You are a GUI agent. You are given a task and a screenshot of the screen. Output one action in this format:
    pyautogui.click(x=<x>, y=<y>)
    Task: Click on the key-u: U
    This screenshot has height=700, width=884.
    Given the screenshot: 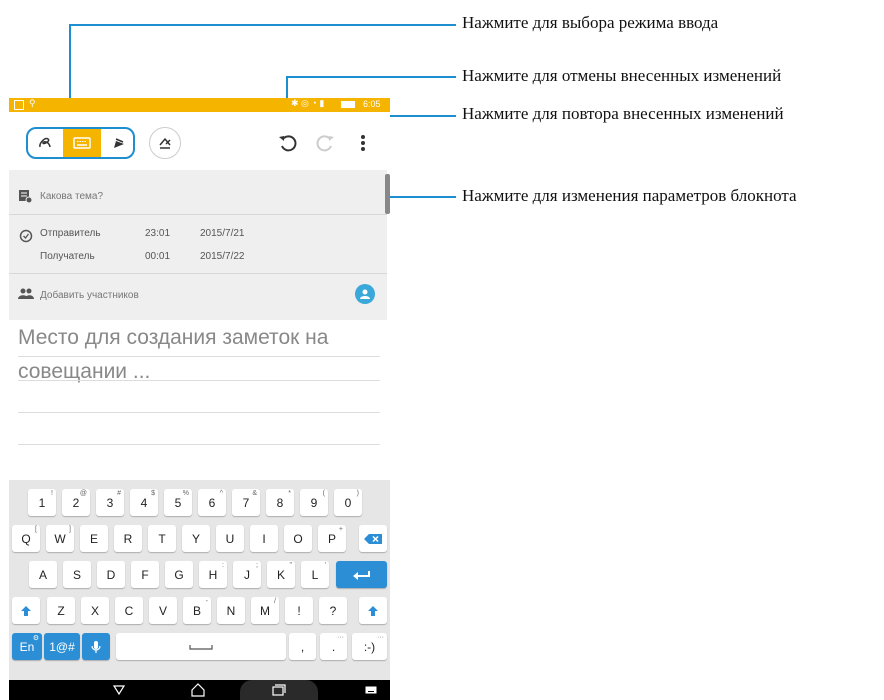 What is the action you would take?
    pyautogui.click(x=230, y=538)
    